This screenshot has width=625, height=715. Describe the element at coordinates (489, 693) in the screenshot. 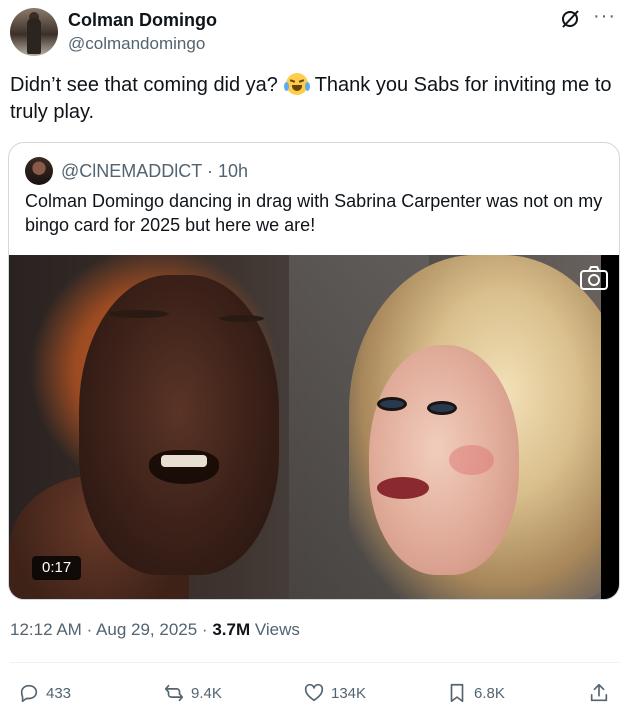

I see `bookmark-count: 6.8K` at that location.